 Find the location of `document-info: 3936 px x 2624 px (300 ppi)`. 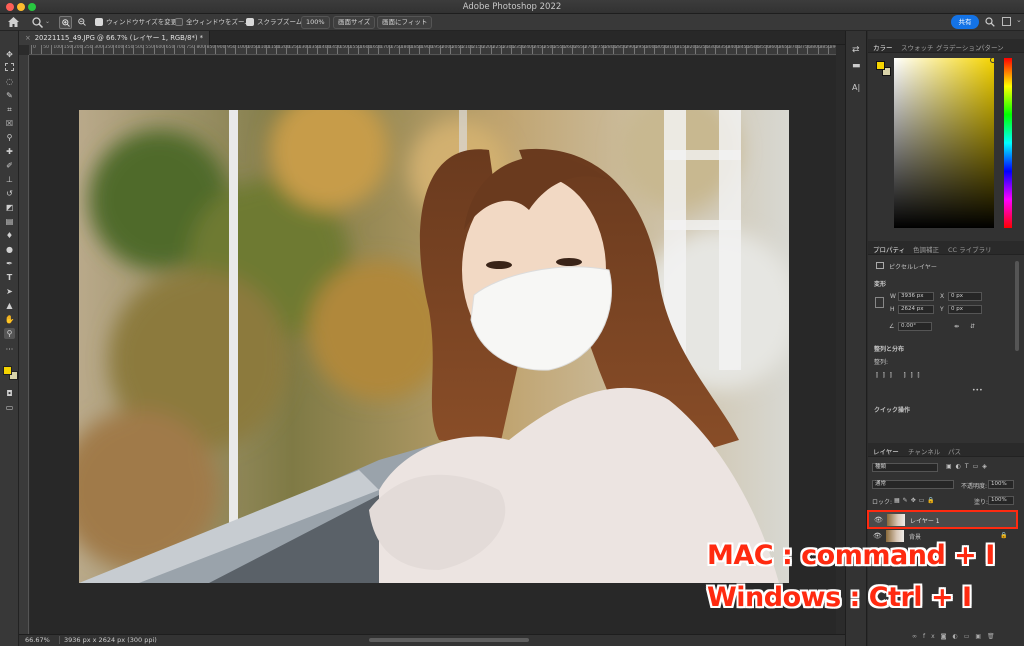

document-info: 3936 px x 2624 px (300 ppi) is located at coordinates (108, 640).